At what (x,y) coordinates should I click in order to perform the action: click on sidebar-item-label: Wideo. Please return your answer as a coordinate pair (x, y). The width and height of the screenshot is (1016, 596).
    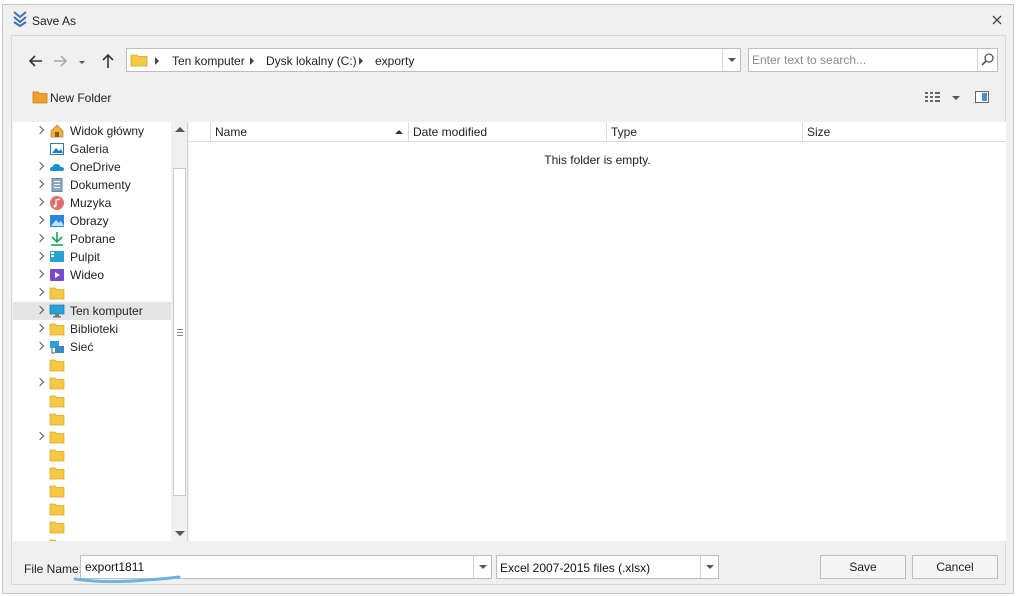
    Looking at the image, I should click on (87, 275).